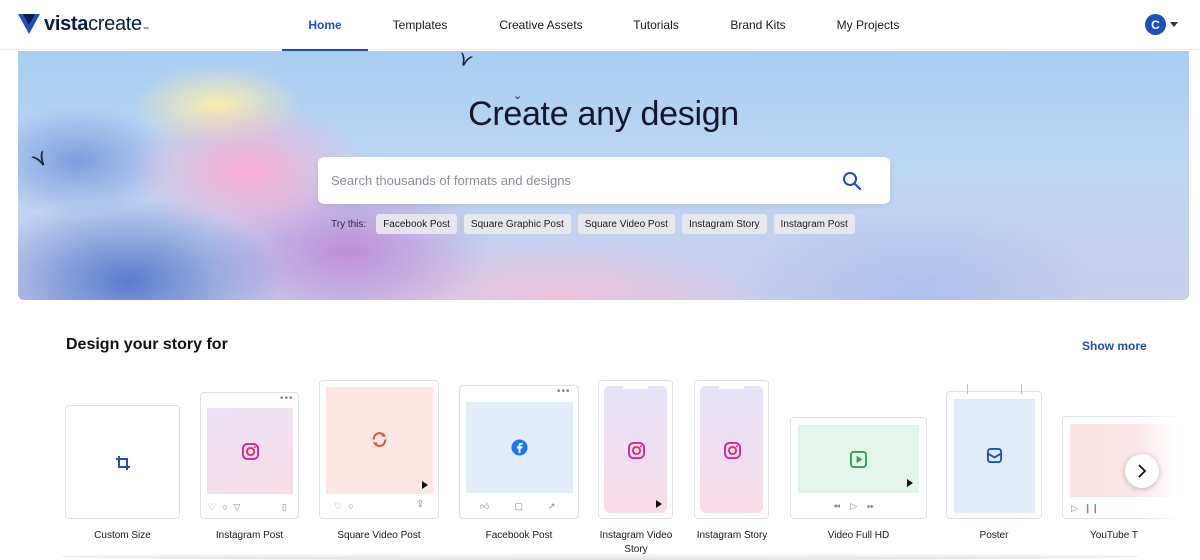 The width and height of the screenshot is (1200, 560). What do you see at coordinates (854, 506) in the screenshot?
I see `video-controls-icon: ⏪︎ ▷ ⏩︎` at bounding box center [854, 506].